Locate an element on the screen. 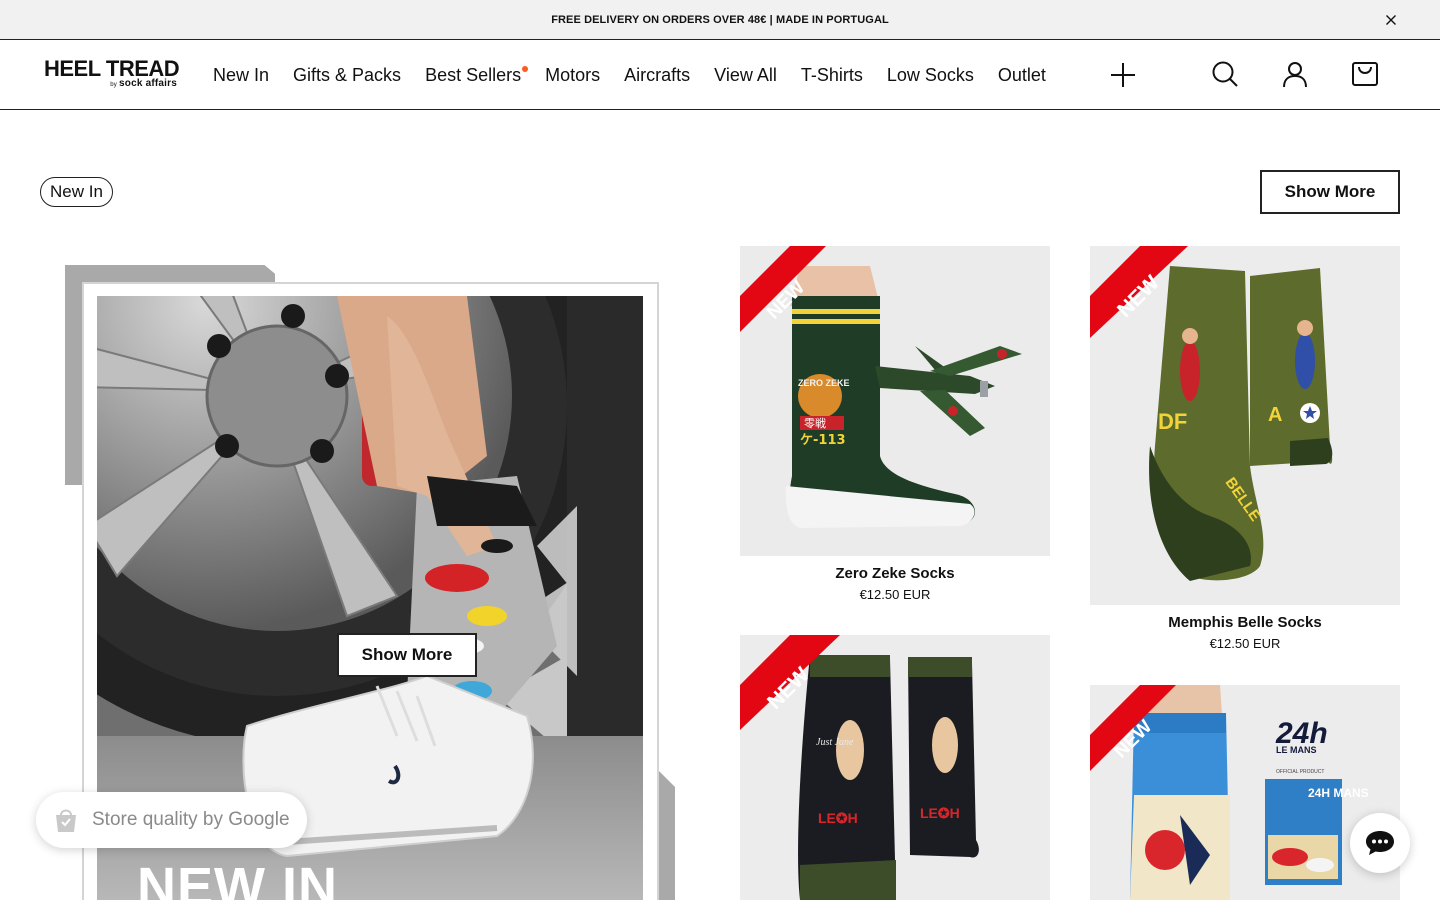 This screenshot has height=900, width=1440. cart-icon is located at coordinates (1365, 74).